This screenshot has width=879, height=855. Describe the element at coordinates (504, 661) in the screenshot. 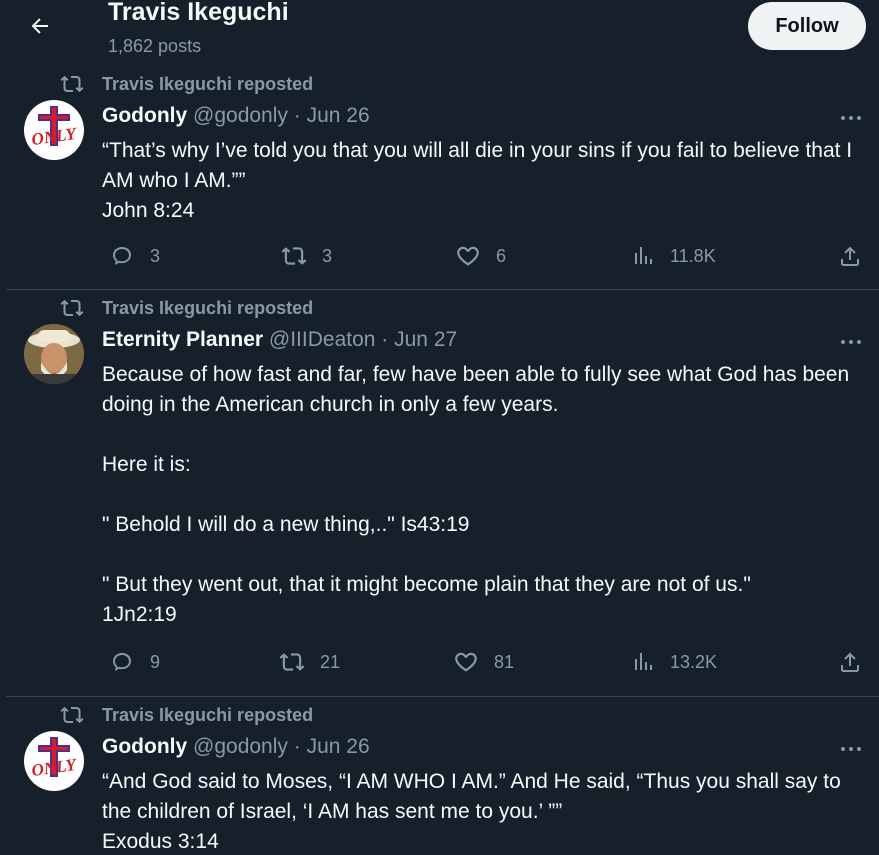

I see `like-count: 81` at that location.